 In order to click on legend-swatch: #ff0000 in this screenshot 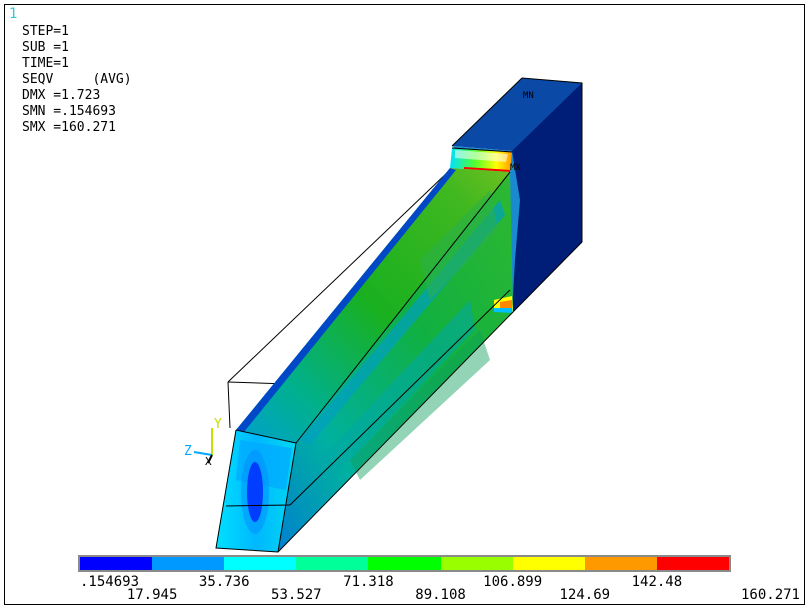, I will do `click(692, 563)`.